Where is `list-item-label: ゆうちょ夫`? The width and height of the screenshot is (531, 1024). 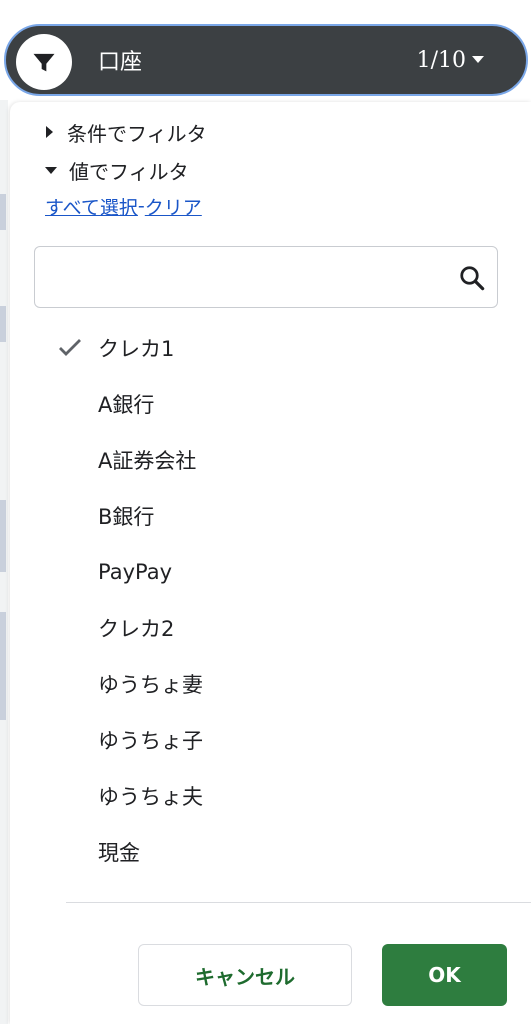
list-item-label: ゆうちょ夫 is located at coordinates (150, 797).